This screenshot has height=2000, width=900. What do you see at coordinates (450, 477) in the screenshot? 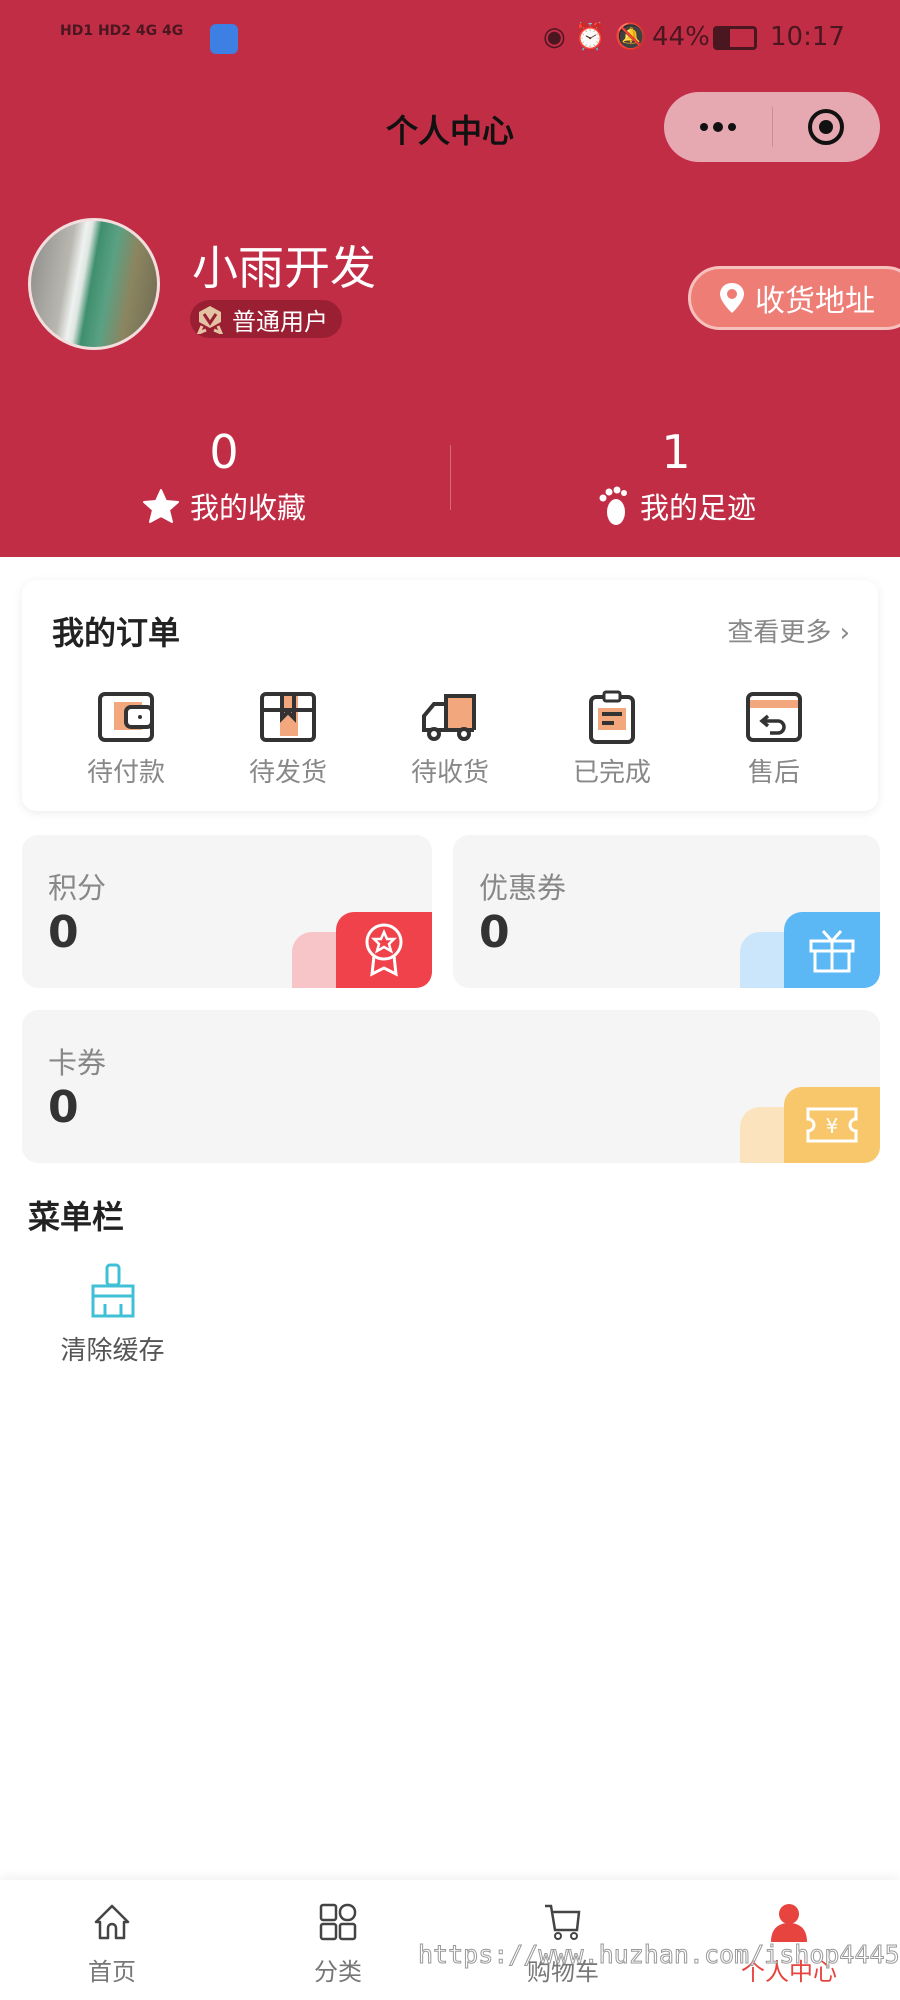
I see `stats-divider` at bounding box center [450, 477].